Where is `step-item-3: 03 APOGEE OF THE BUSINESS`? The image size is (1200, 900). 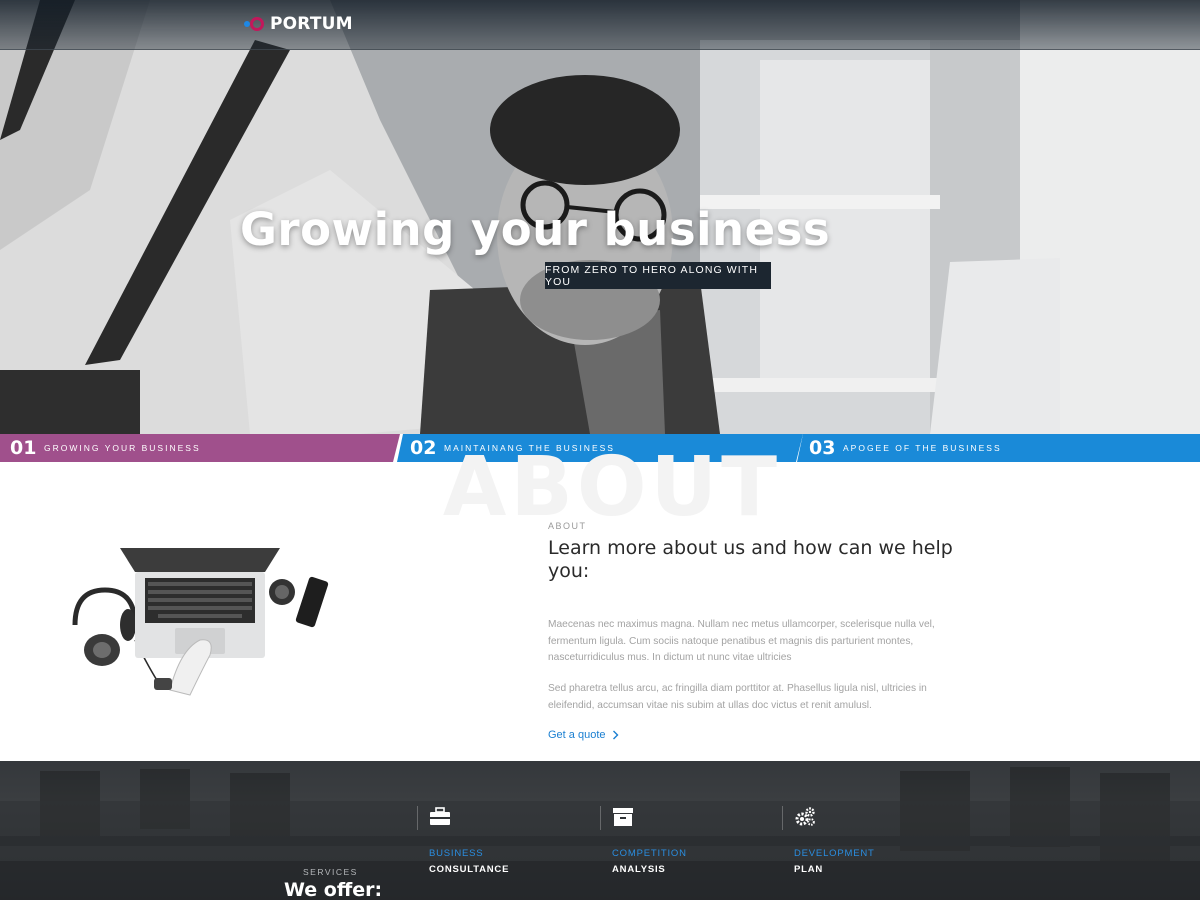 step-item-3: 03 APOGEE OF THE BUSINESS is located at coordinates (998, 448).